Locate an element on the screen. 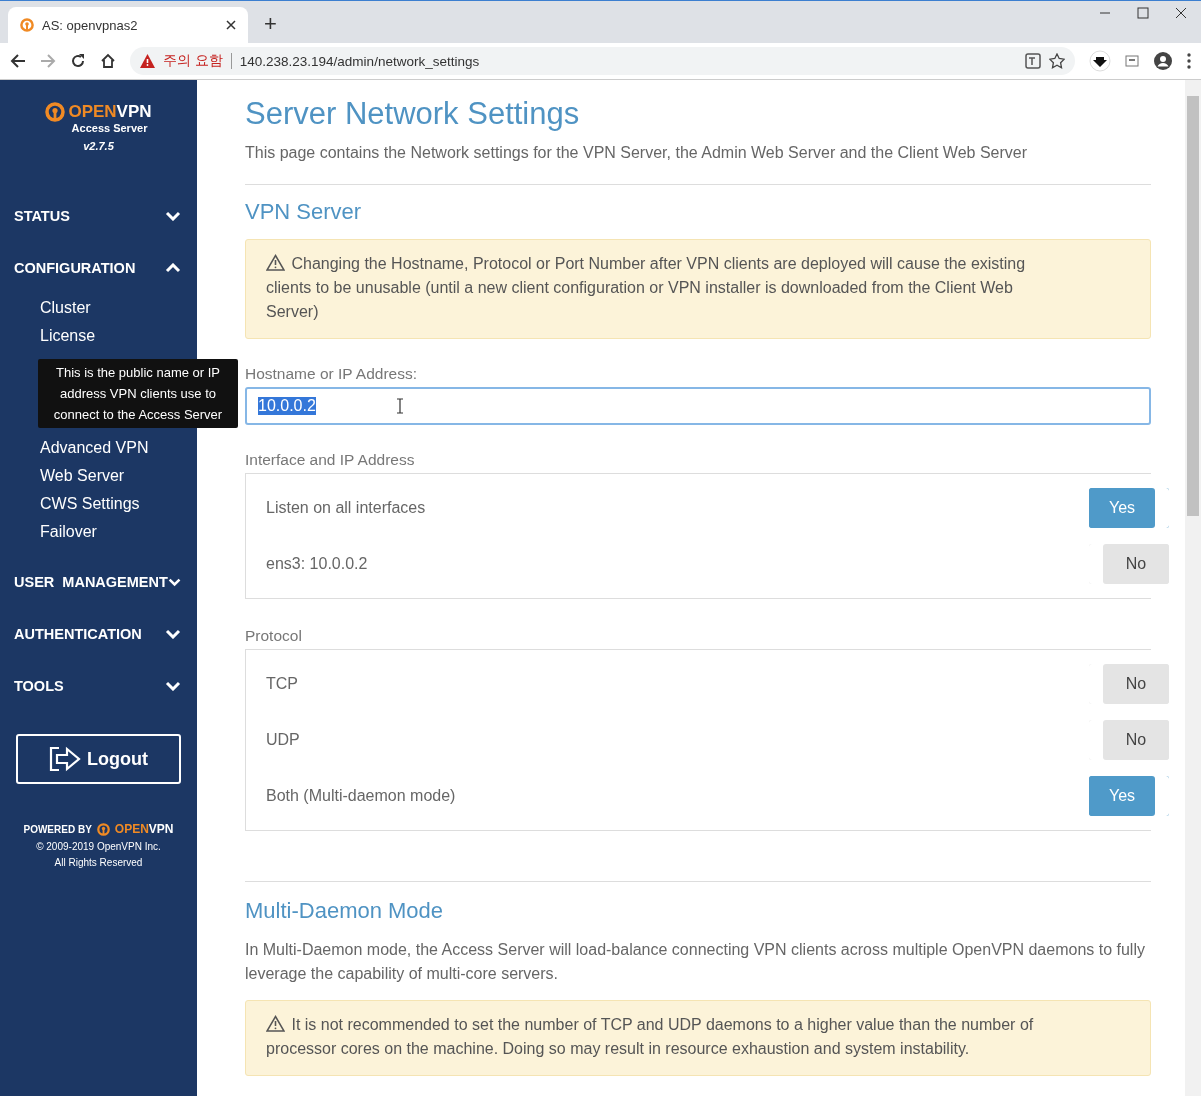  field-label: Hostname or IP Address: is located at coordinates (332, 374).